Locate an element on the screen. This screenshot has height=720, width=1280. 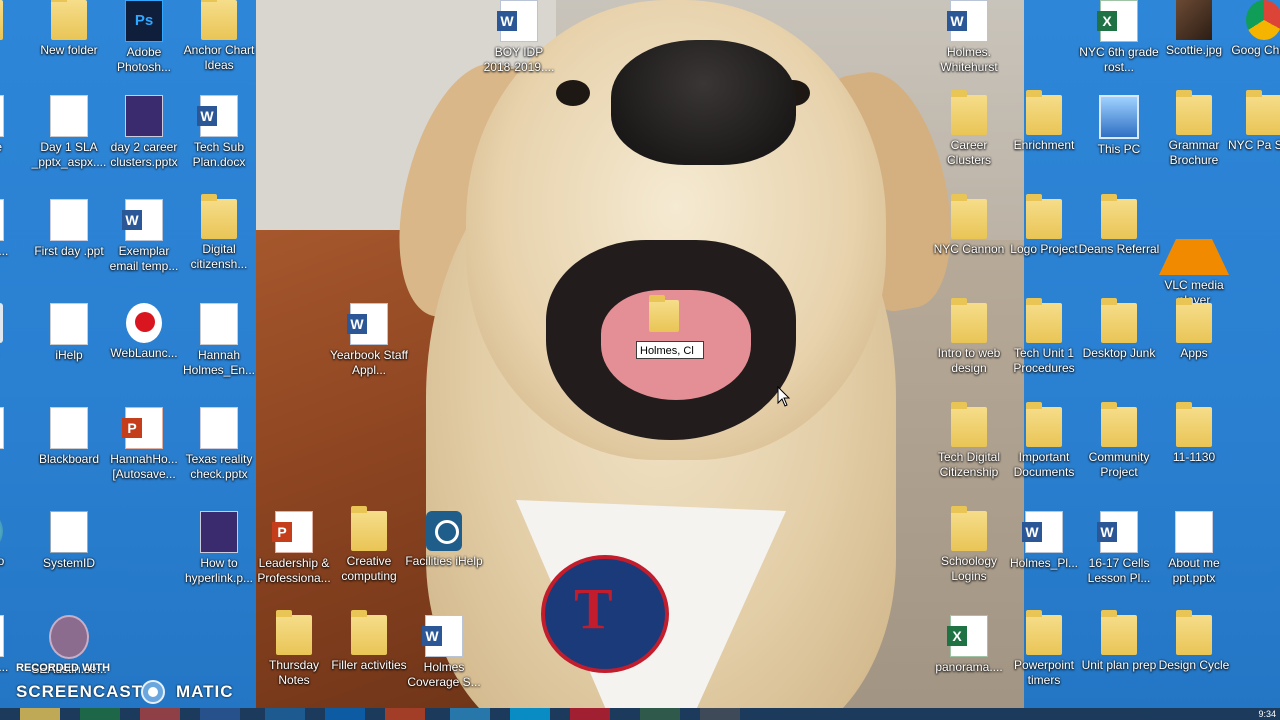
desktop-icon: amp is located at coordinates (13, 435).